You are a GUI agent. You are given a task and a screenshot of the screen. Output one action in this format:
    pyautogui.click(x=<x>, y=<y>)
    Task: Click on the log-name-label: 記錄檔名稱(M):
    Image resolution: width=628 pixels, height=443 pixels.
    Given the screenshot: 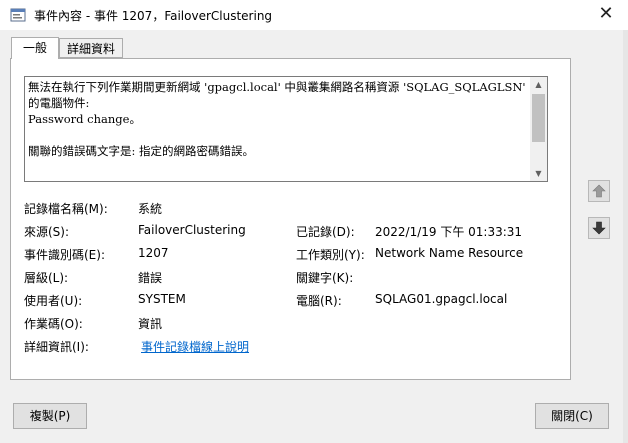 What is the action you would take?
    pyautogui.click(x=66, y=209)
    